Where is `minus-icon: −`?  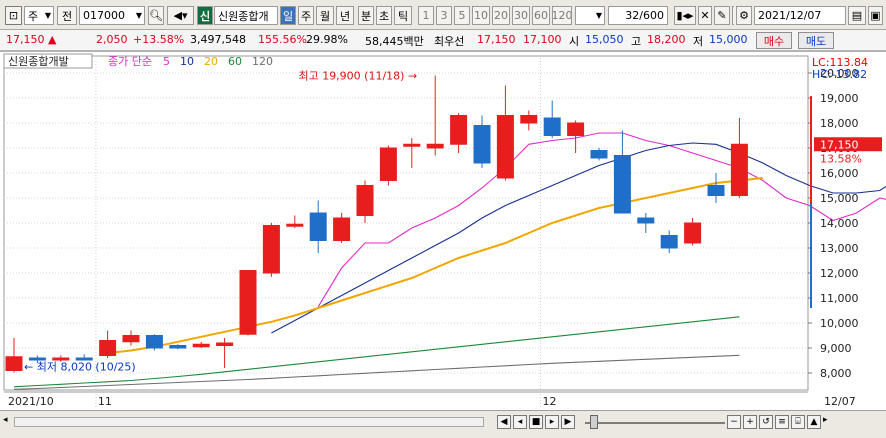 minus-icon: − is located at coordinates (734, 422).